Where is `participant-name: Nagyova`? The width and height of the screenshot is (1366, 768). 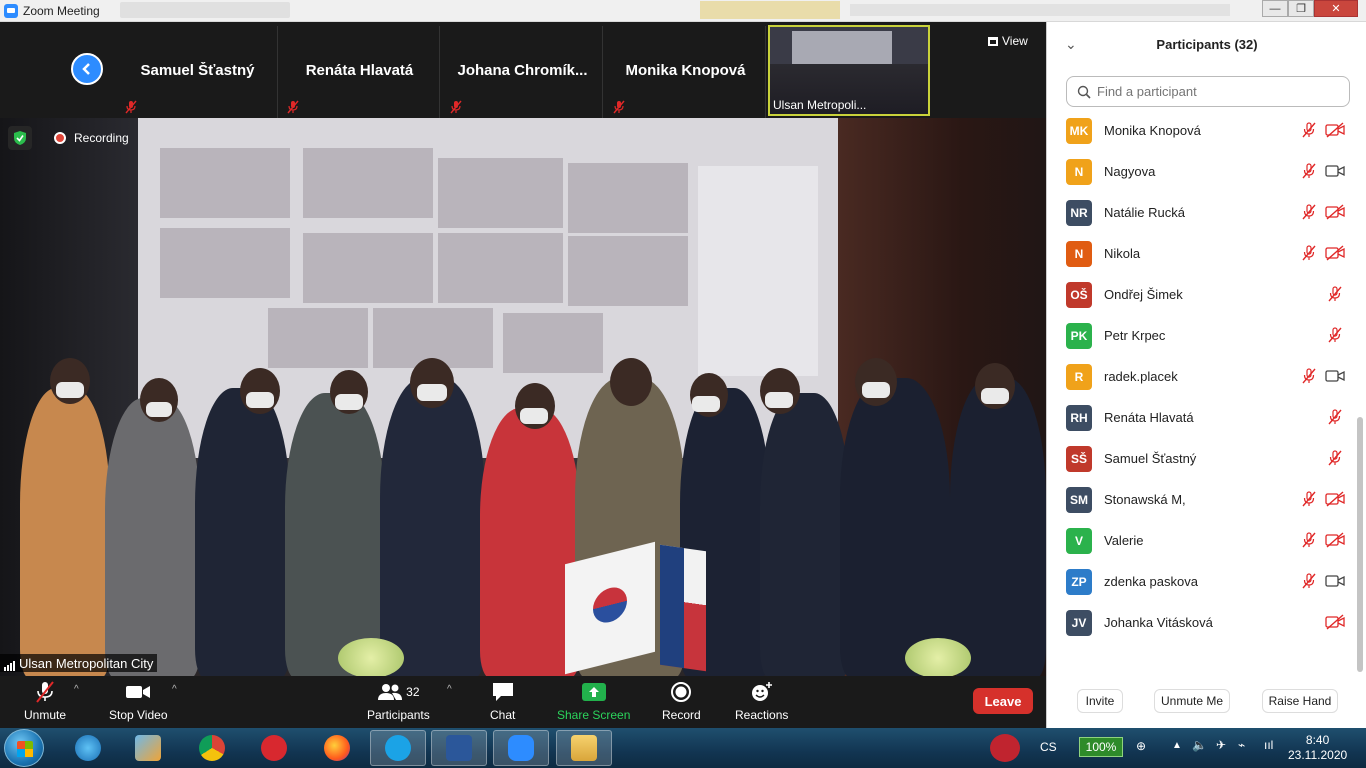
participant-name: Nagyova is located at coordinates (1130, 171).